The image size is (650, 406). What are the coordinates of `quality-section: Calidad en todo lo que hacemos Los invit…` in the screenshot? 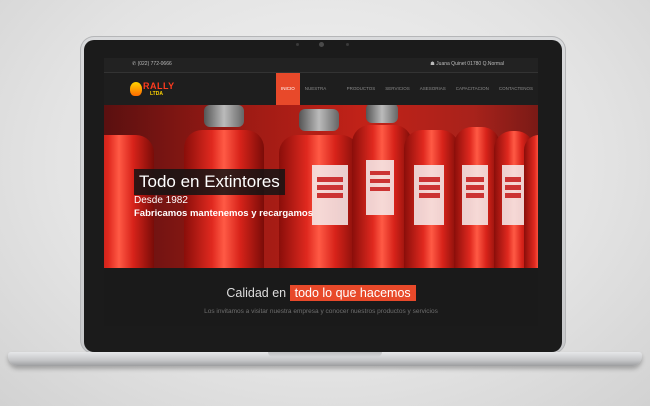 It's located at (321, 297).